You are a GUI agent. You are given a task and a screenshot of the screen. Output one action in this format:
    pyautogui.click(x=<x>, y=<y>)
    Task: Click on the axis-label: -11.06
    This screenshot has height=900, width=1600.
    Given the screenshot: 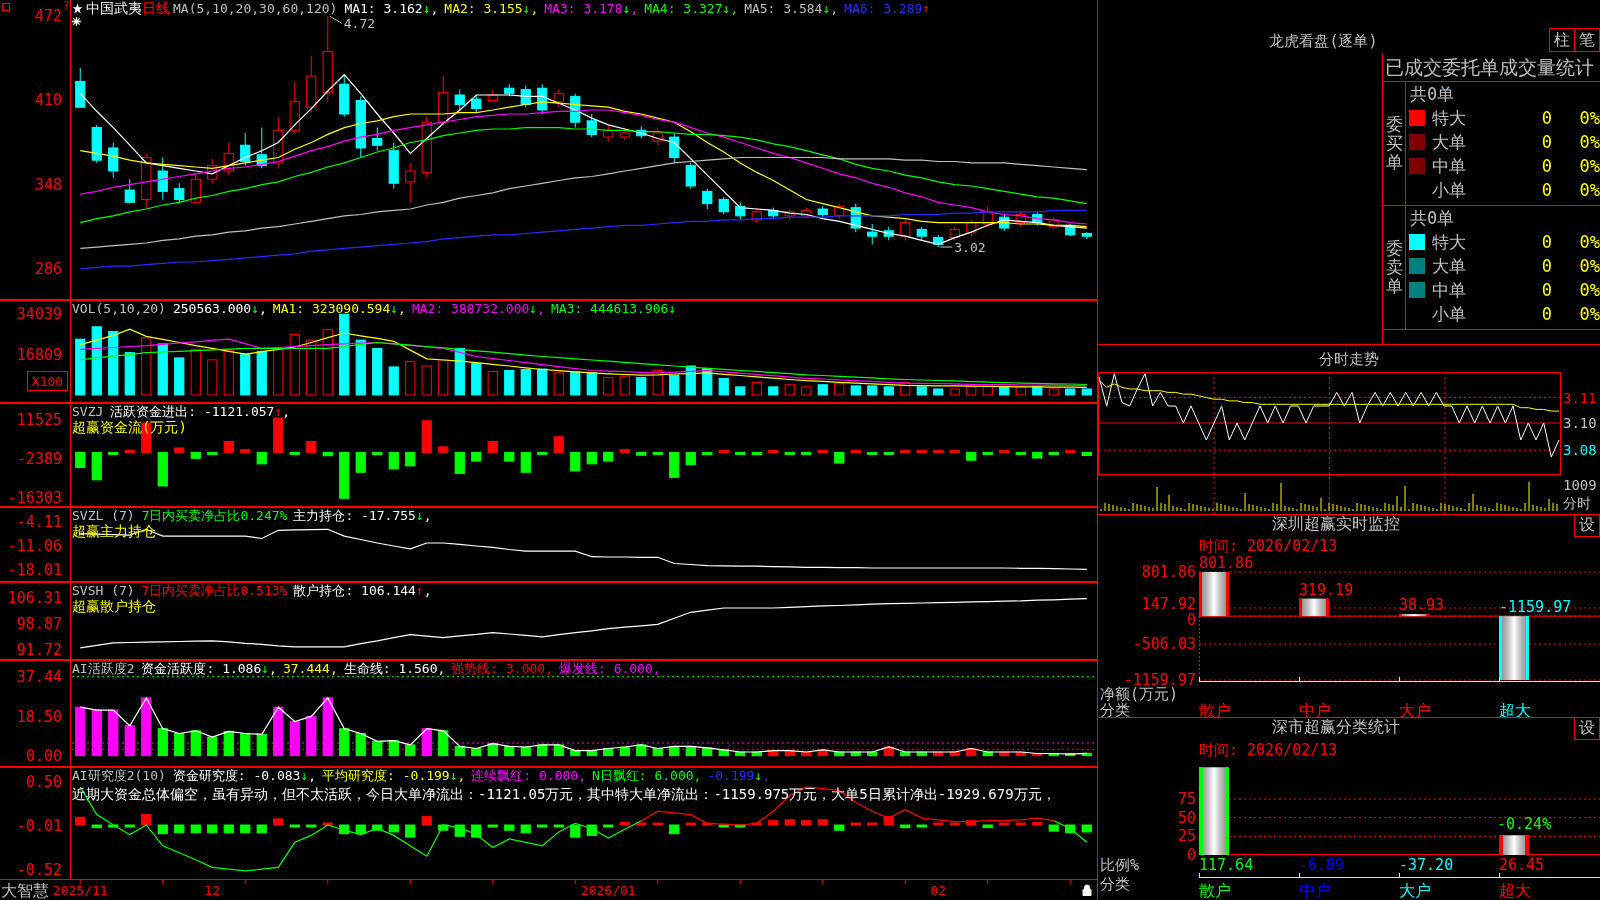 What is the action you would take?
    pyautogui.click(x=34, y=546)
    